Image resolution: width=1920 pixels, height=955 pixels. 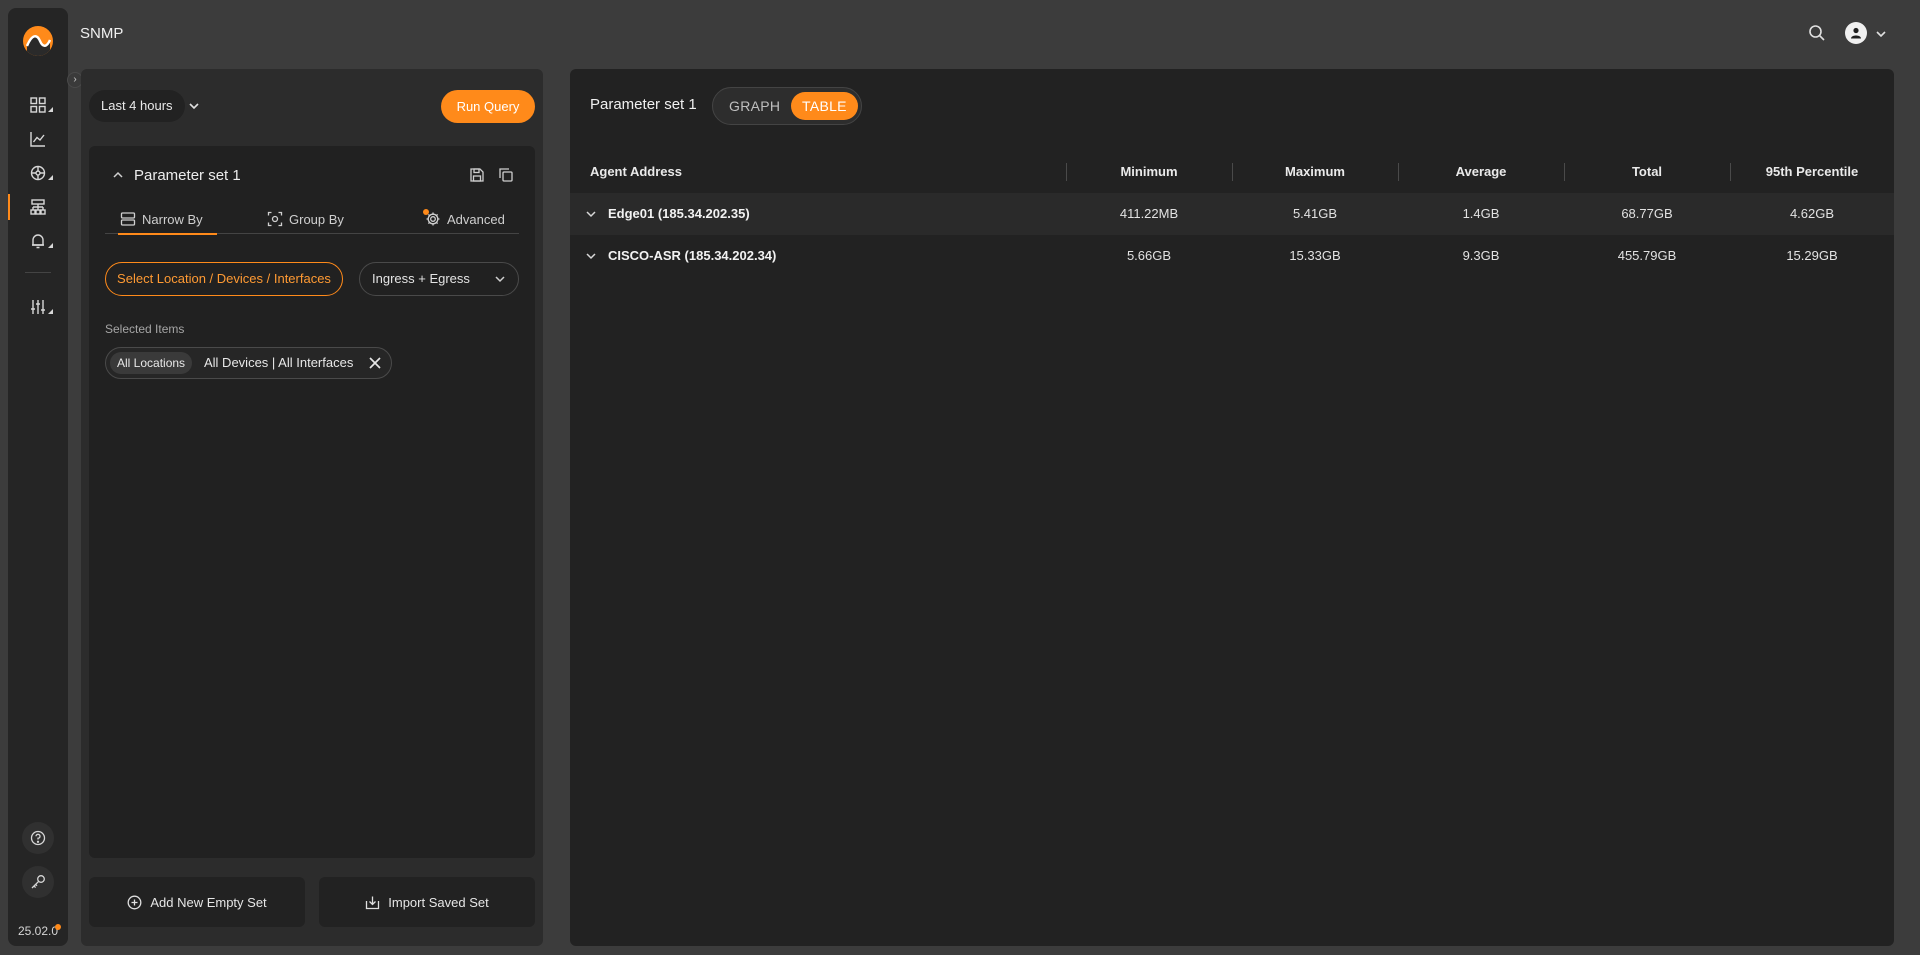 I want to click on column-minimum: Minimum, so click(x=1149, y=172).